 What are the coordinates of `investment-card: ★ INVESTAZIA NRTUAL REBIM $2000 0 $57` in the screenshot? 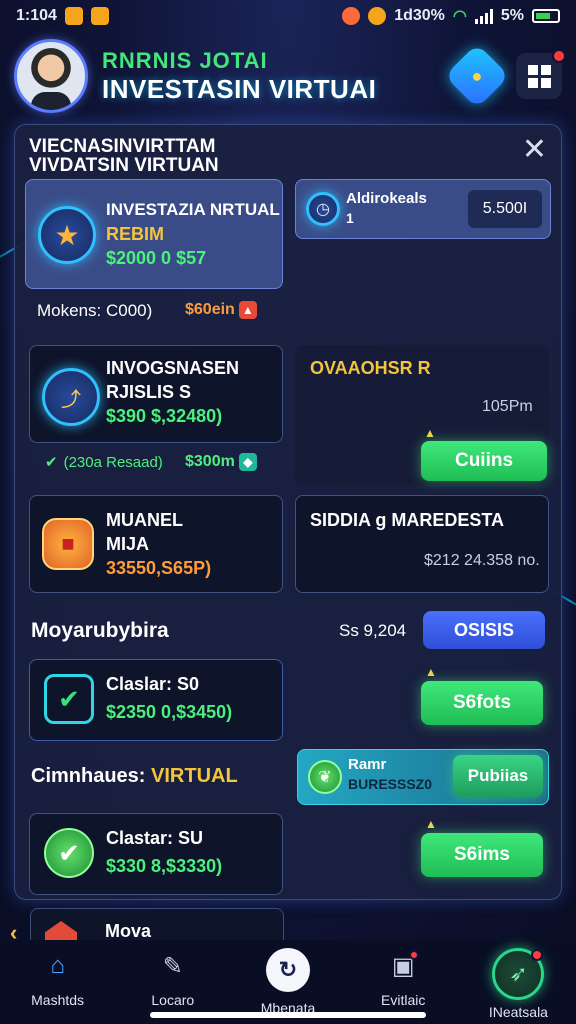 It's located at (154, 234).